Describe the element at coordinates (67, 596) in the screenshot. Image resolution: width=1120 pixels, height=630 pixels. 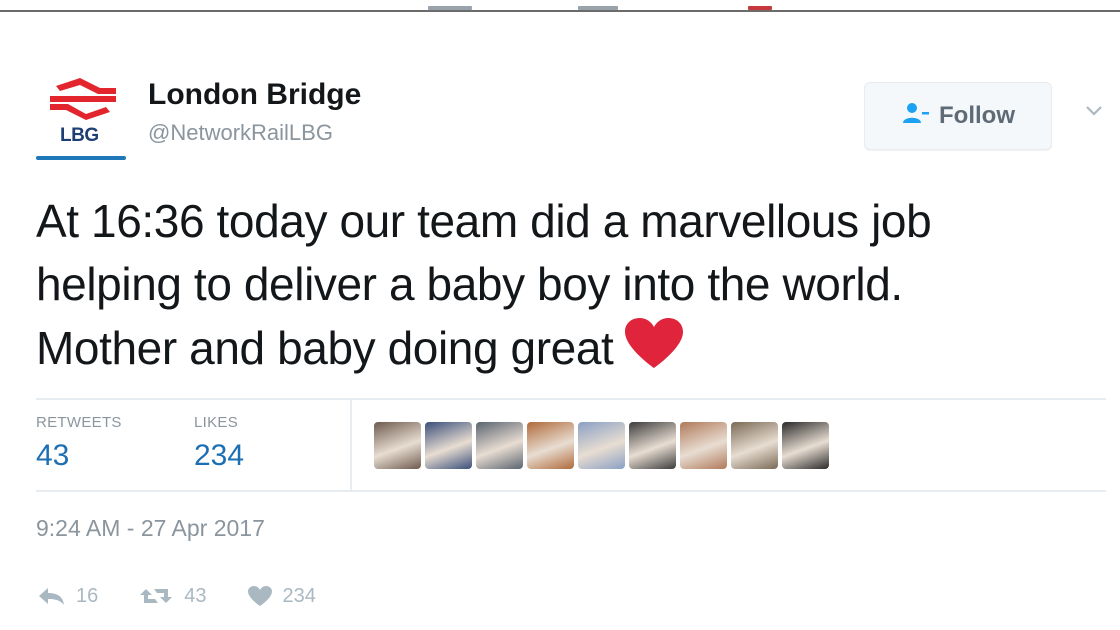
I see `reply-action: 16` at that location.